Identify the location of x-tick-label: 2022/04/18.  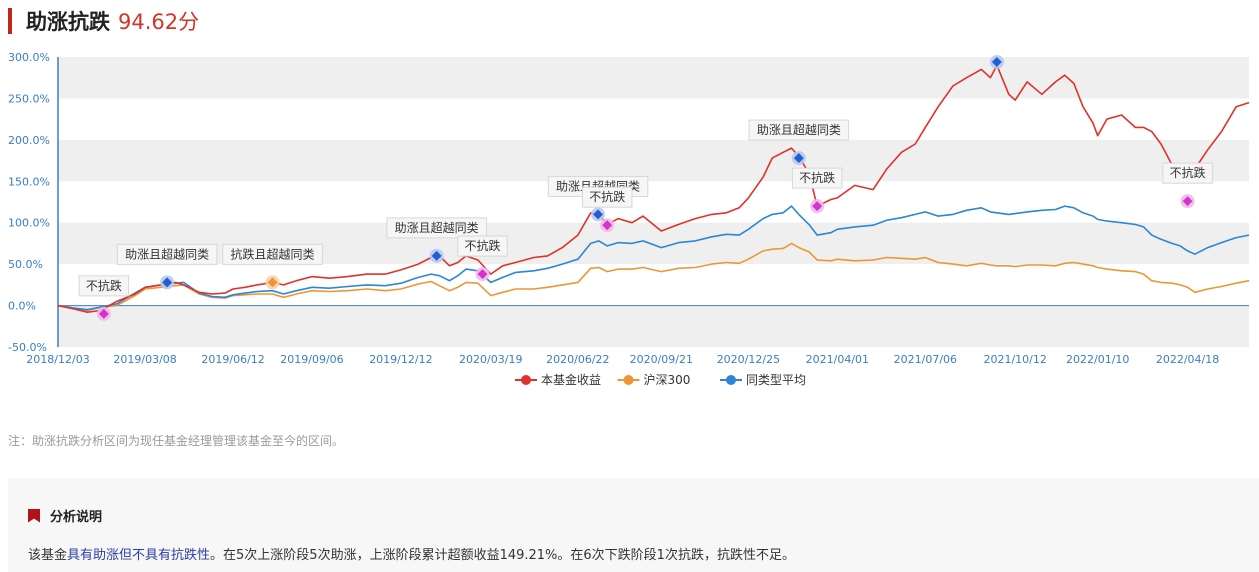
(1187, 359).